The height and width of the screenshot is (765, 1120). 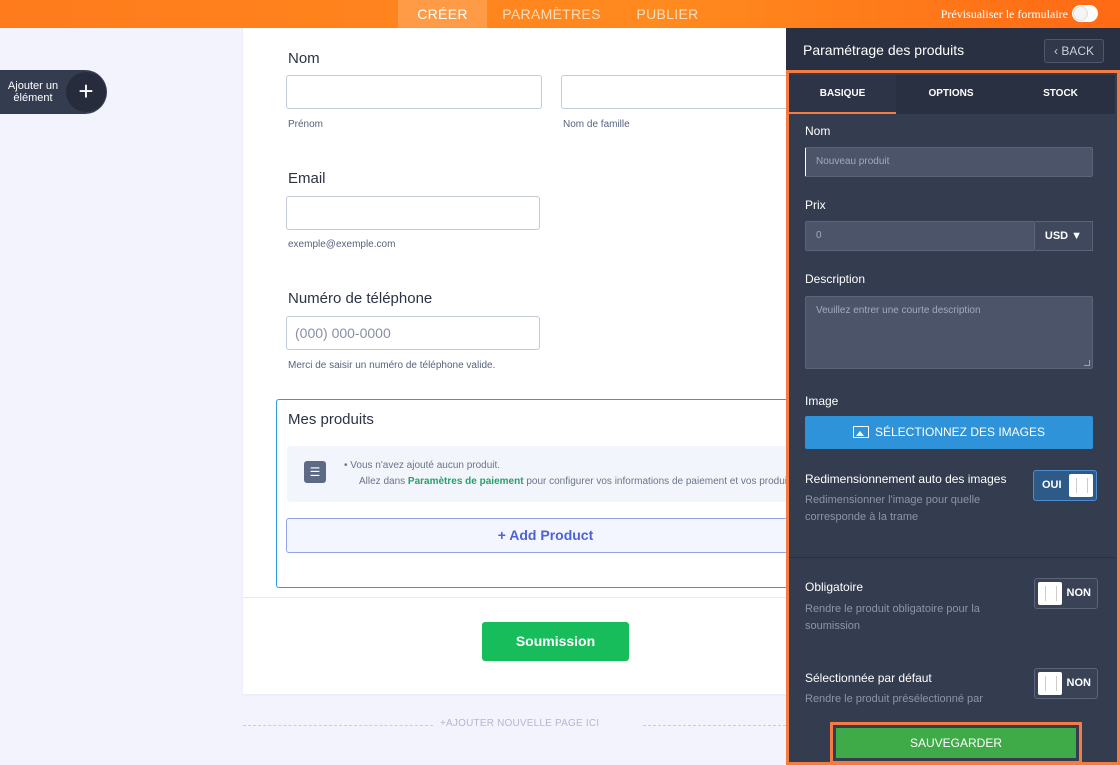 I want to click on toggle-knob, so click(x=1080, y=13).